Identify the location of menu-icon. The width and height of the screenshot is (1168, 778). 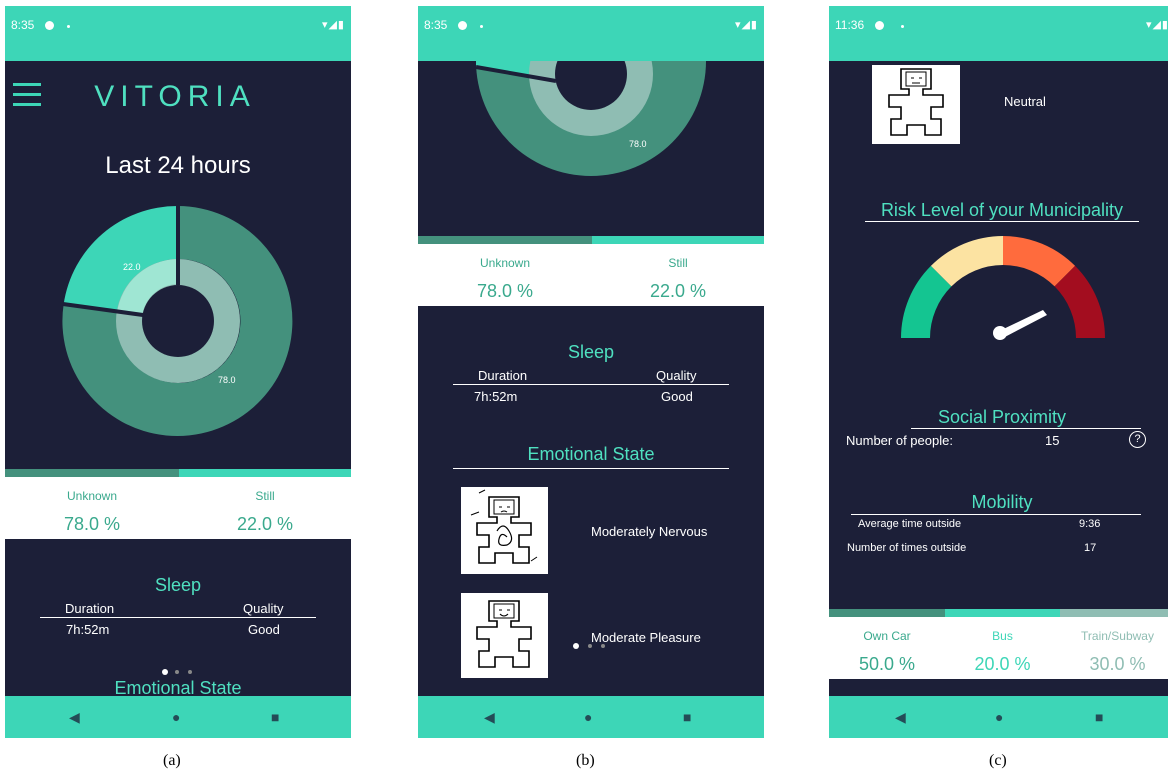
(27, 95).